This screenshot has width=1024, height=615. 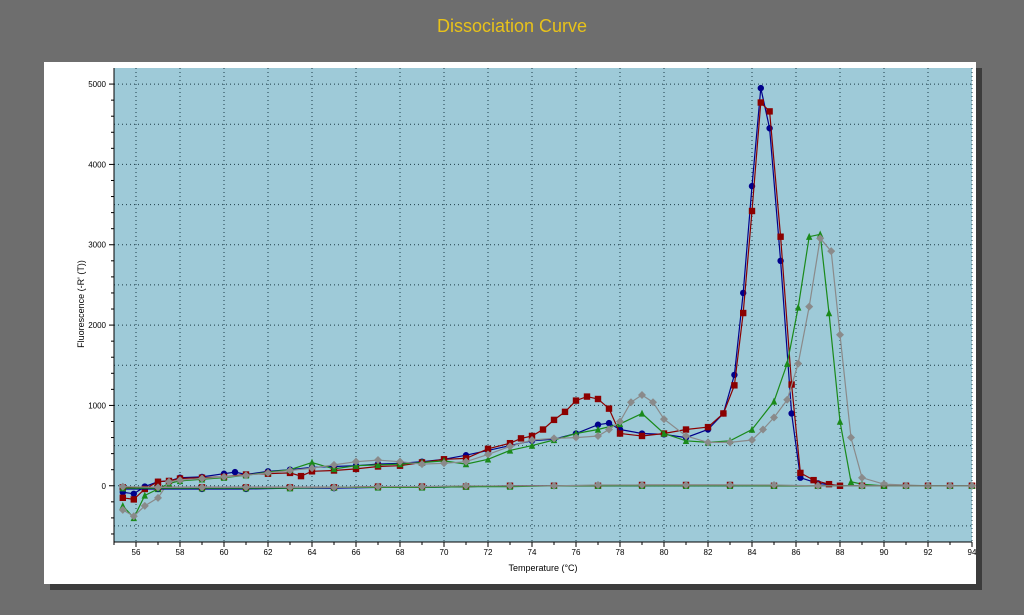 I want to click on x-tick-label: 60, so click(x=224, y=552).